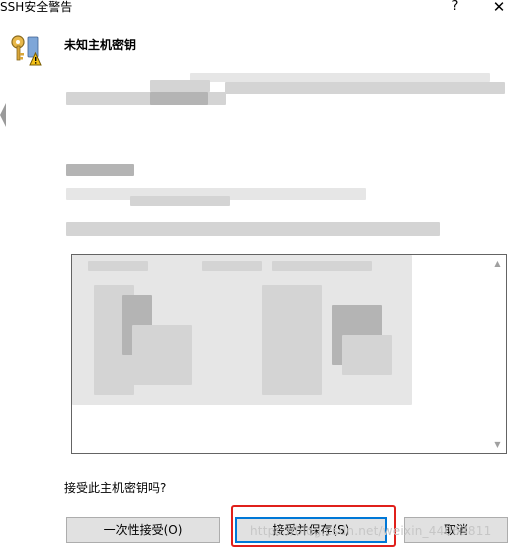  Describe the element at coordinates (499, 7) in the screenshot. I see `close-button: ✕` at that location.